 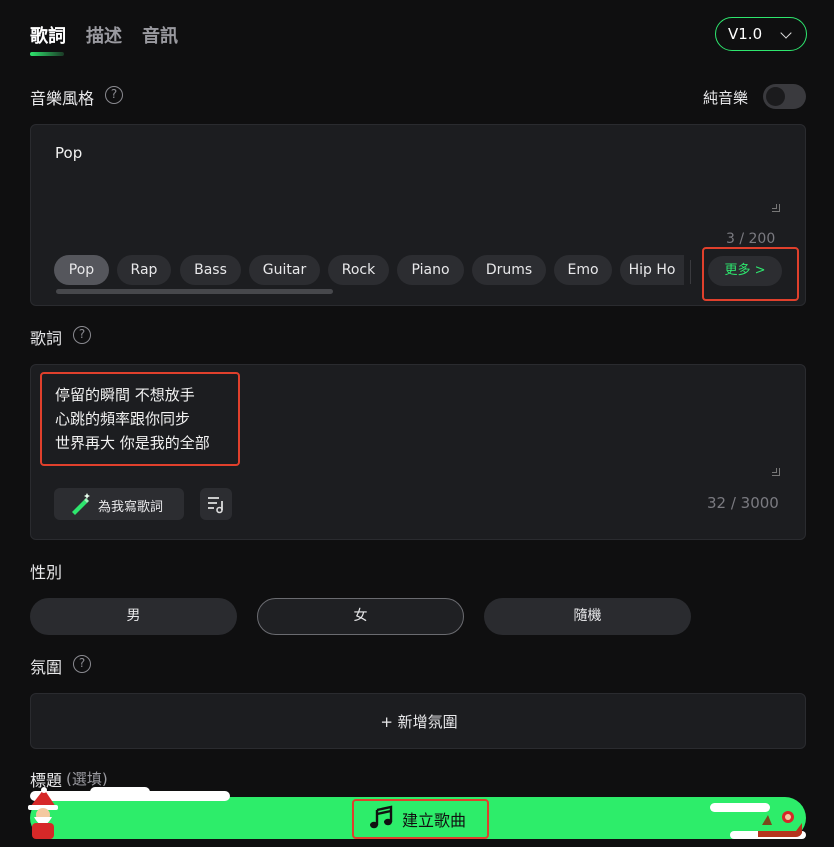 What do you see at coordinates (360, 616) in the screenshot?
I see `gender-female: 女` at bounding box center [360, 616].